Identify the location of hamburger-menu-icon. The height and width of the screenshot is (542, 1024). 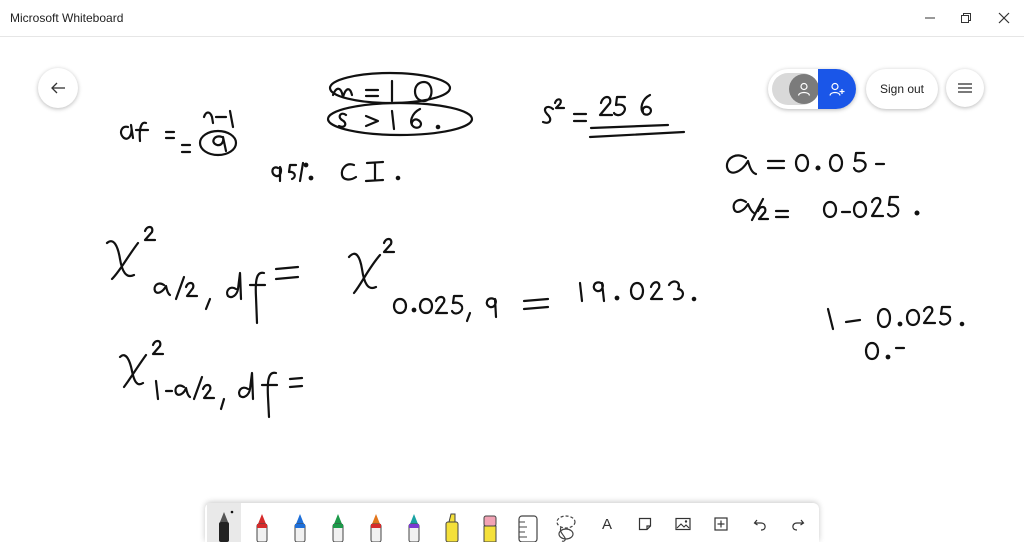
(965, 88).